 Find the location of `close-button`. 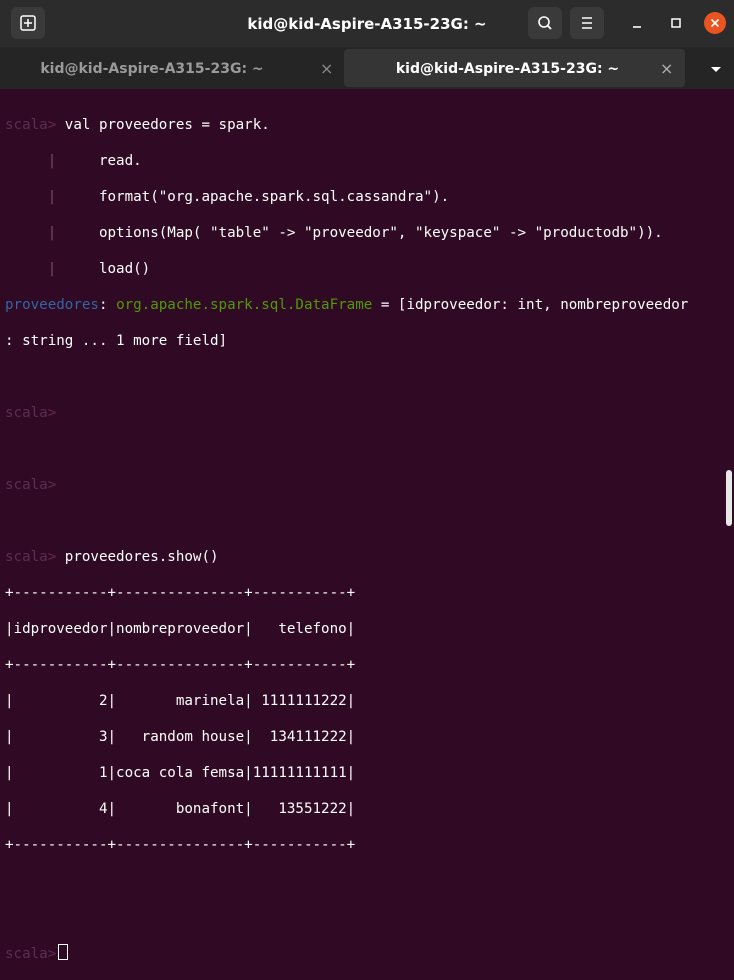

close-button is located at coordinates (715, 23).